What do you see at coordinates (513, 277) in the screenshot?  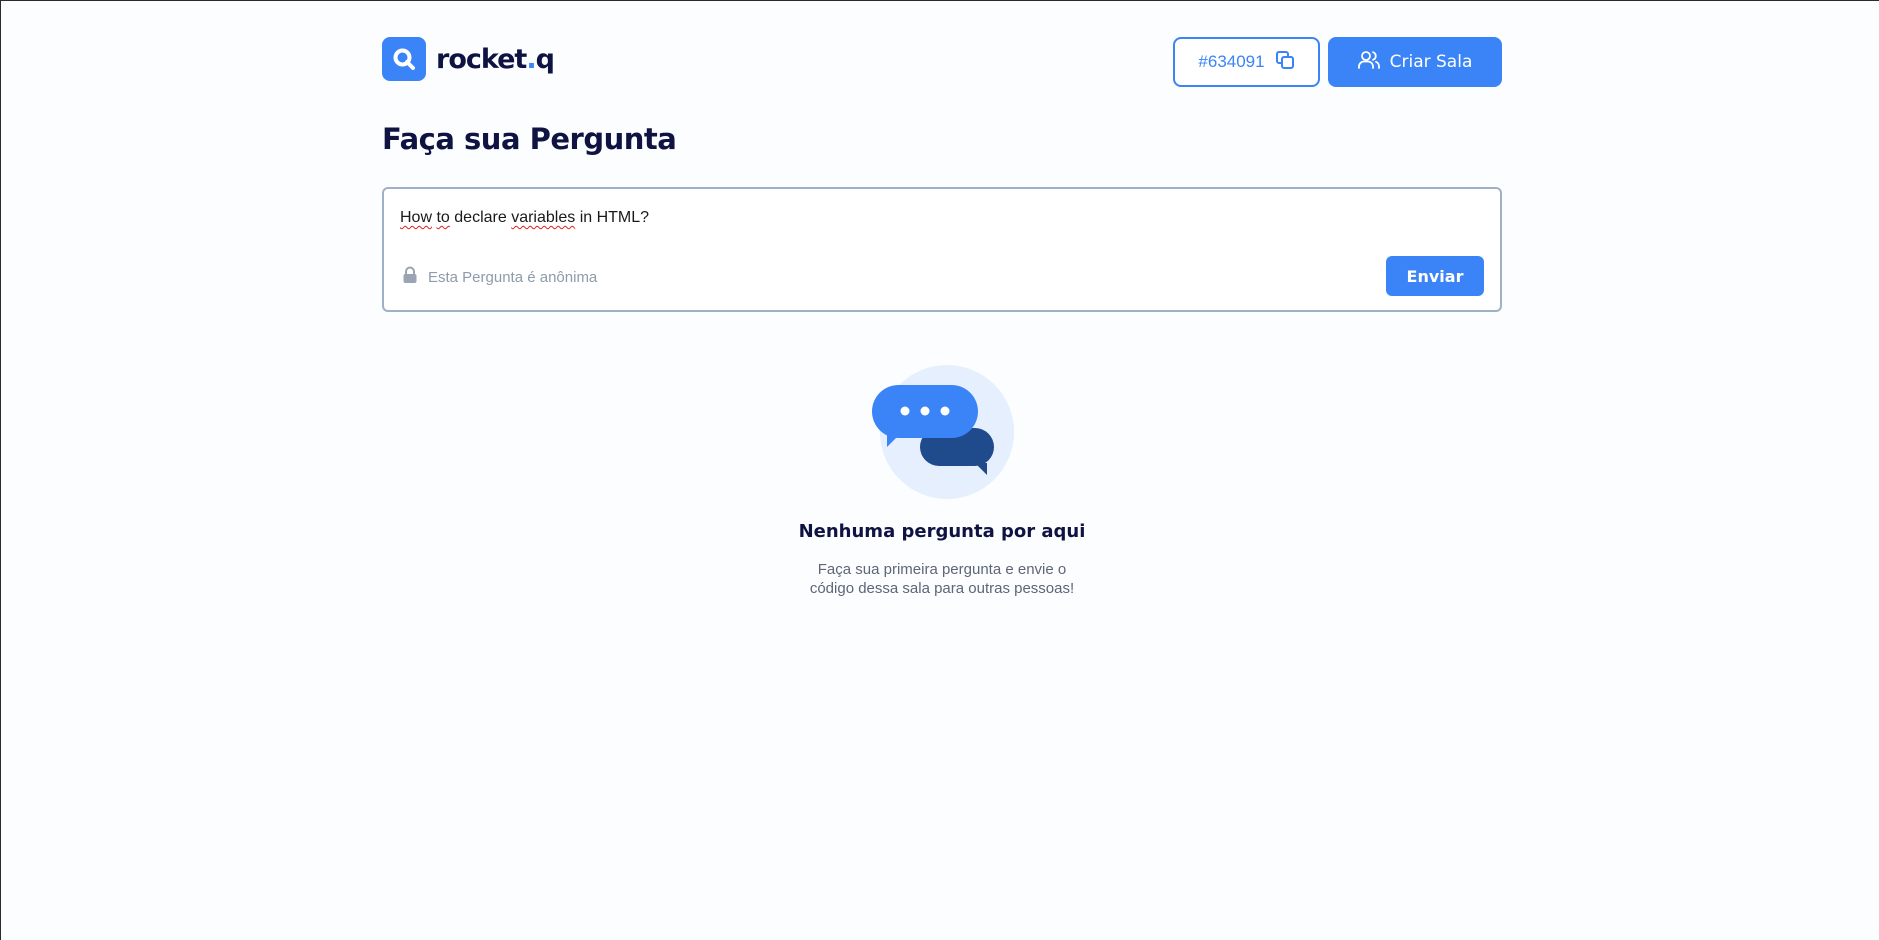 I see `anonymous-label: Esta Pergunta é anônima` at bounding box center [513, 277].